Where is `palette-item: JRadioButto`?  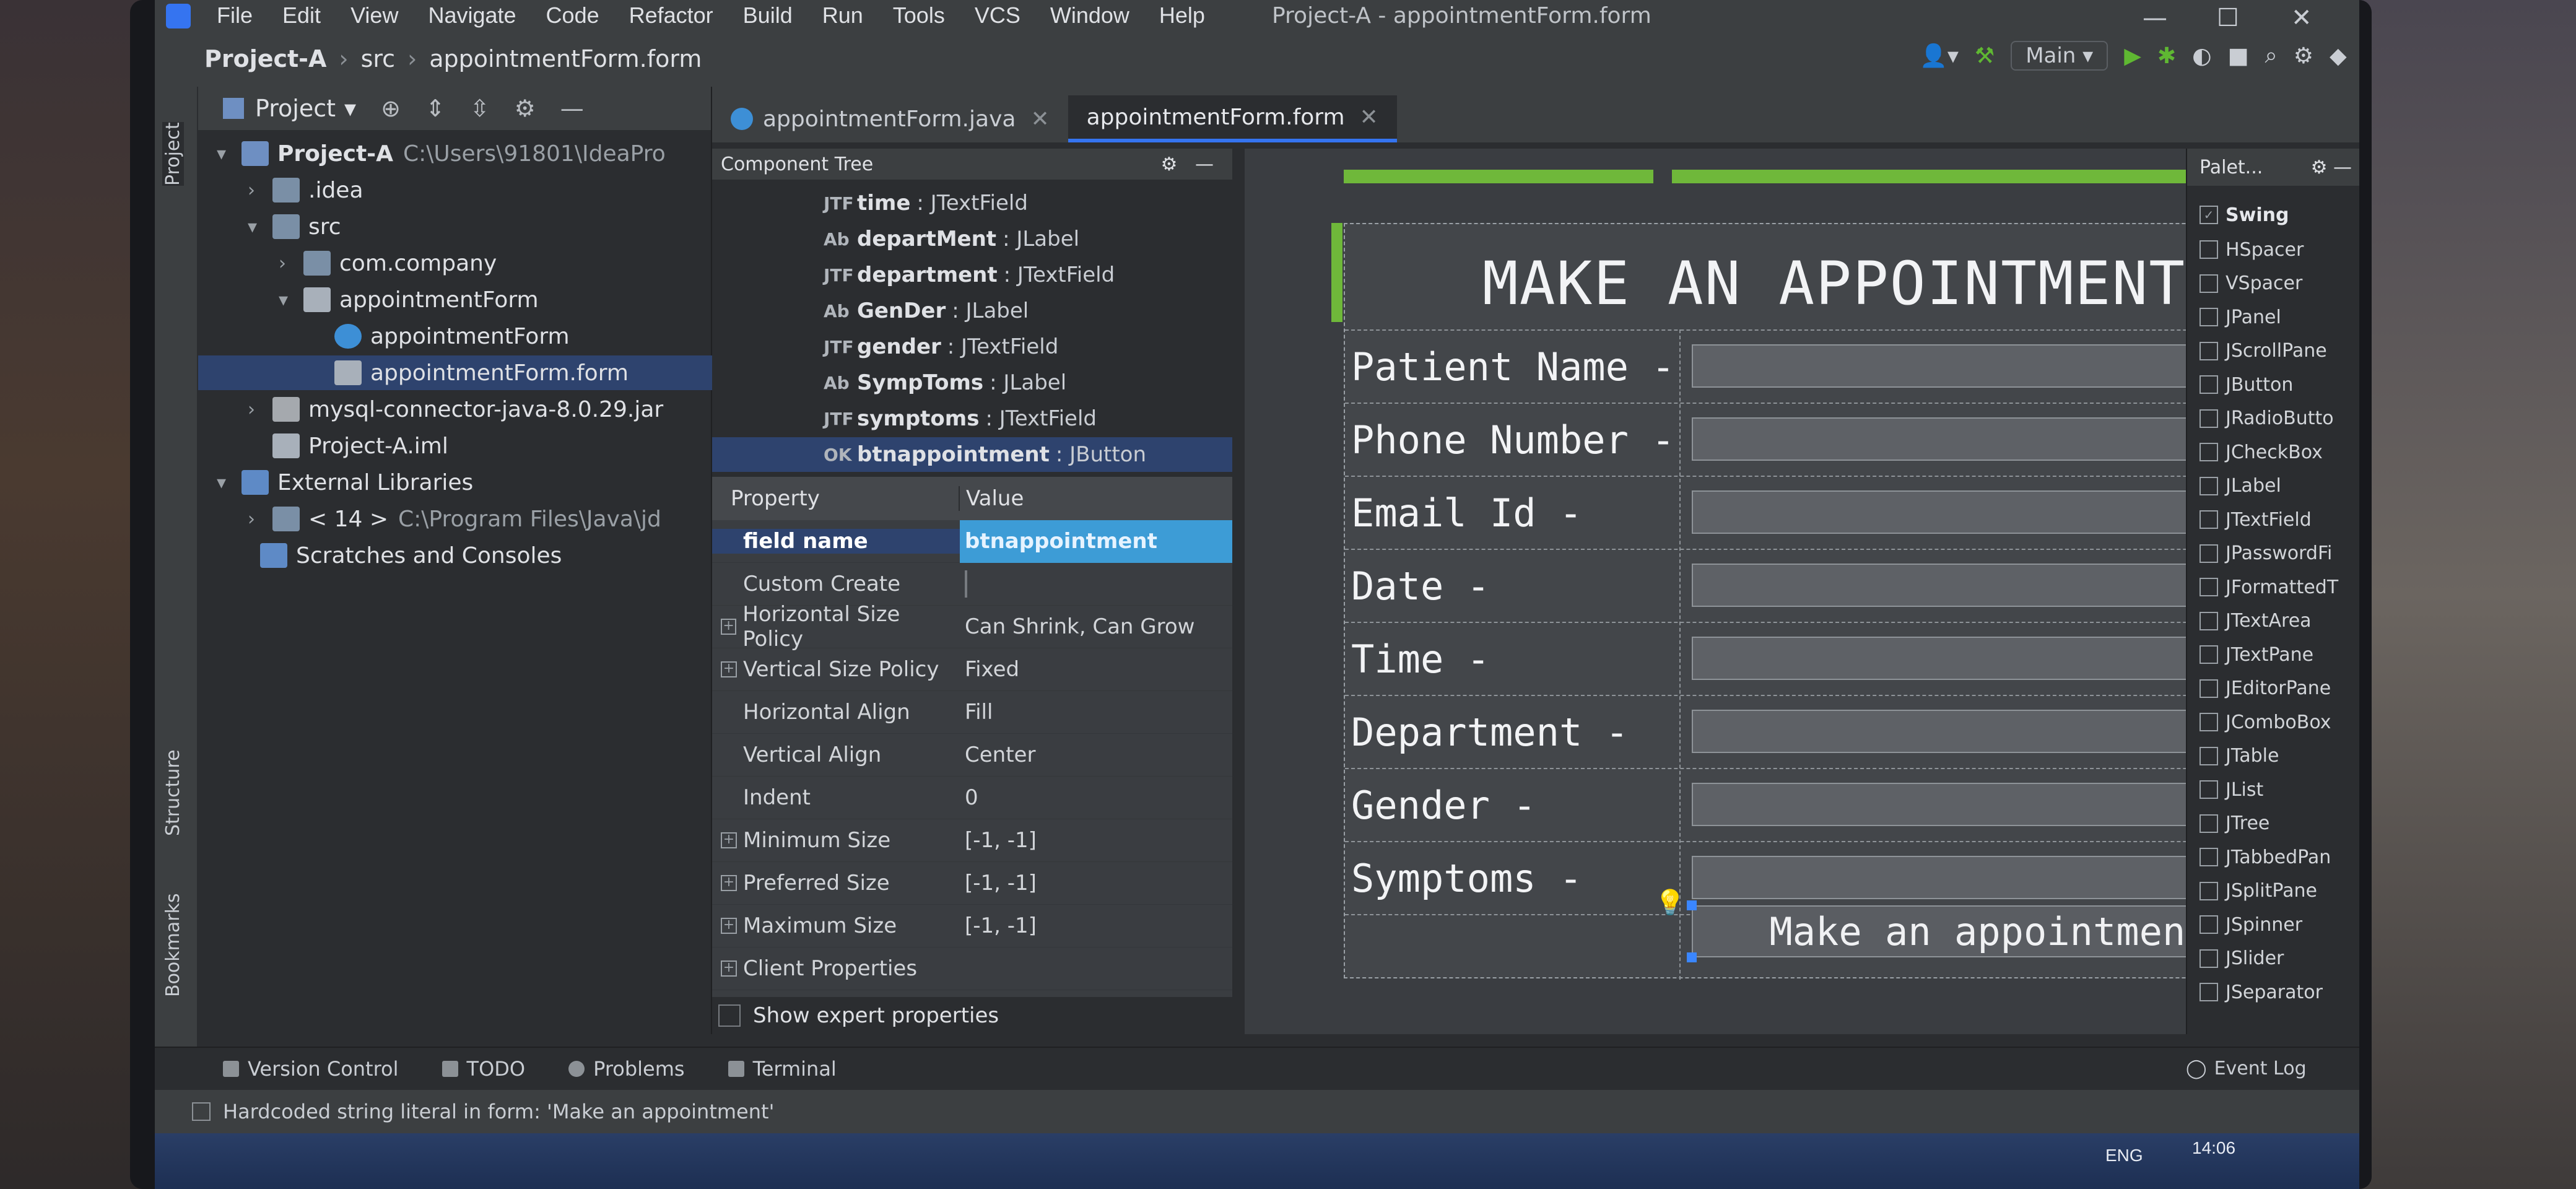
palette-item: JRadioButto is located at coordinates (2267, 418).